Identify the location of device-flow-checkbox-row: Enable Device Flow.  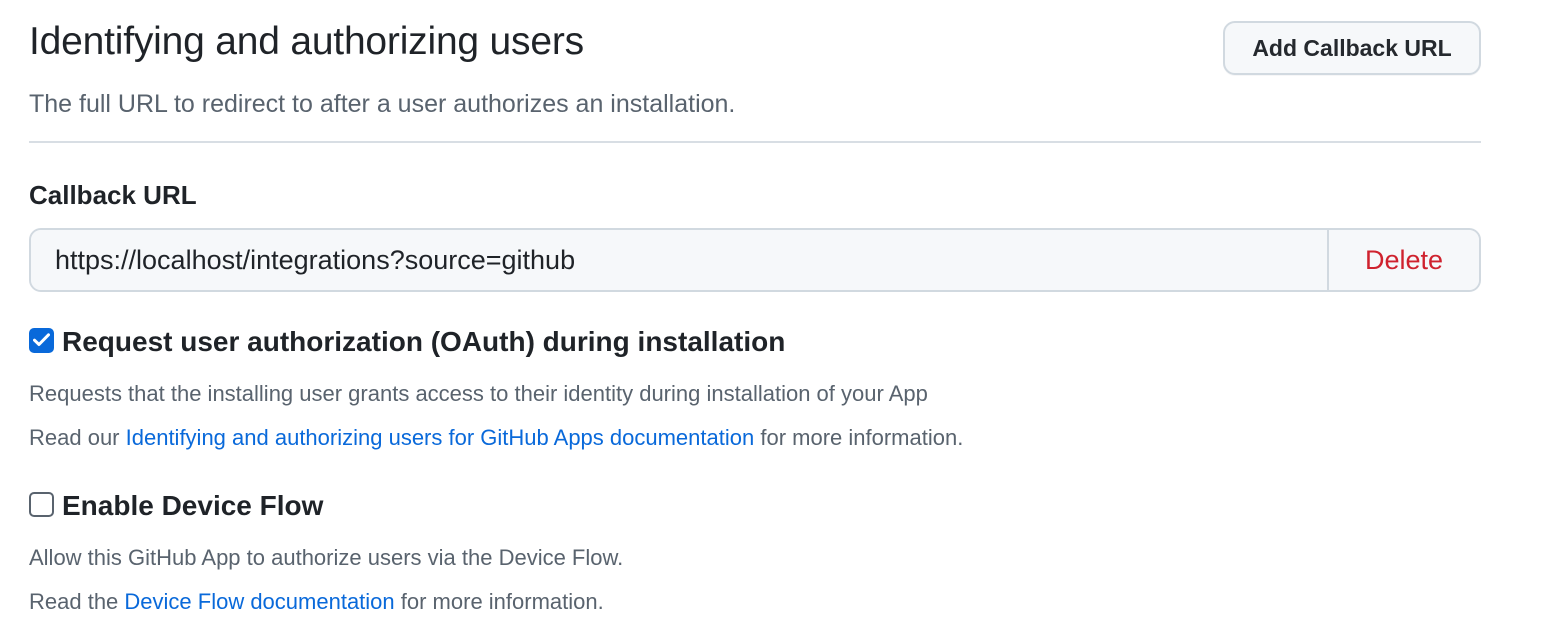
(176, 506).